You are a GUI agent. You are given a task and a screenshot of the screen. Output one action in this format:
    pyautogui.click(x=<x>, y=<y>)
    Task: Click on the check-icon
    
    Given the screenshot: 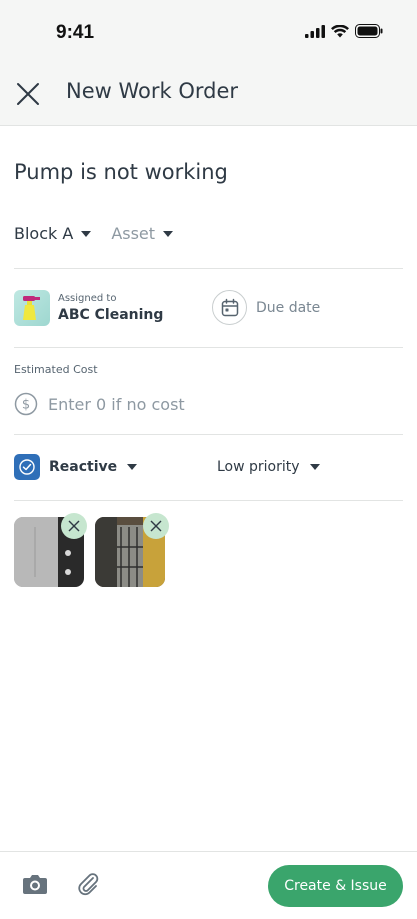 What is the action you would take?
    pyautogui.click(x=27, y=467)
    